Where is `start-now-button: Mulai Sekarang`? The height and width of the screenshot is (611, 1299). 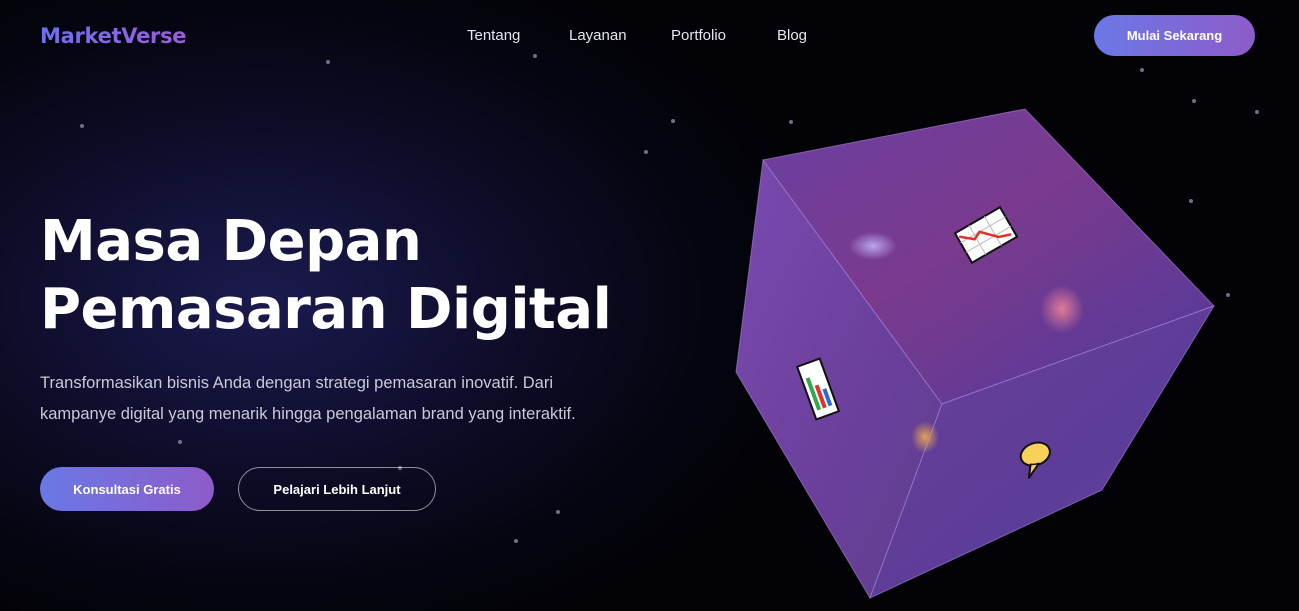
start-now-button: Mulai Sekarang is located at coordinates (1174, 35).